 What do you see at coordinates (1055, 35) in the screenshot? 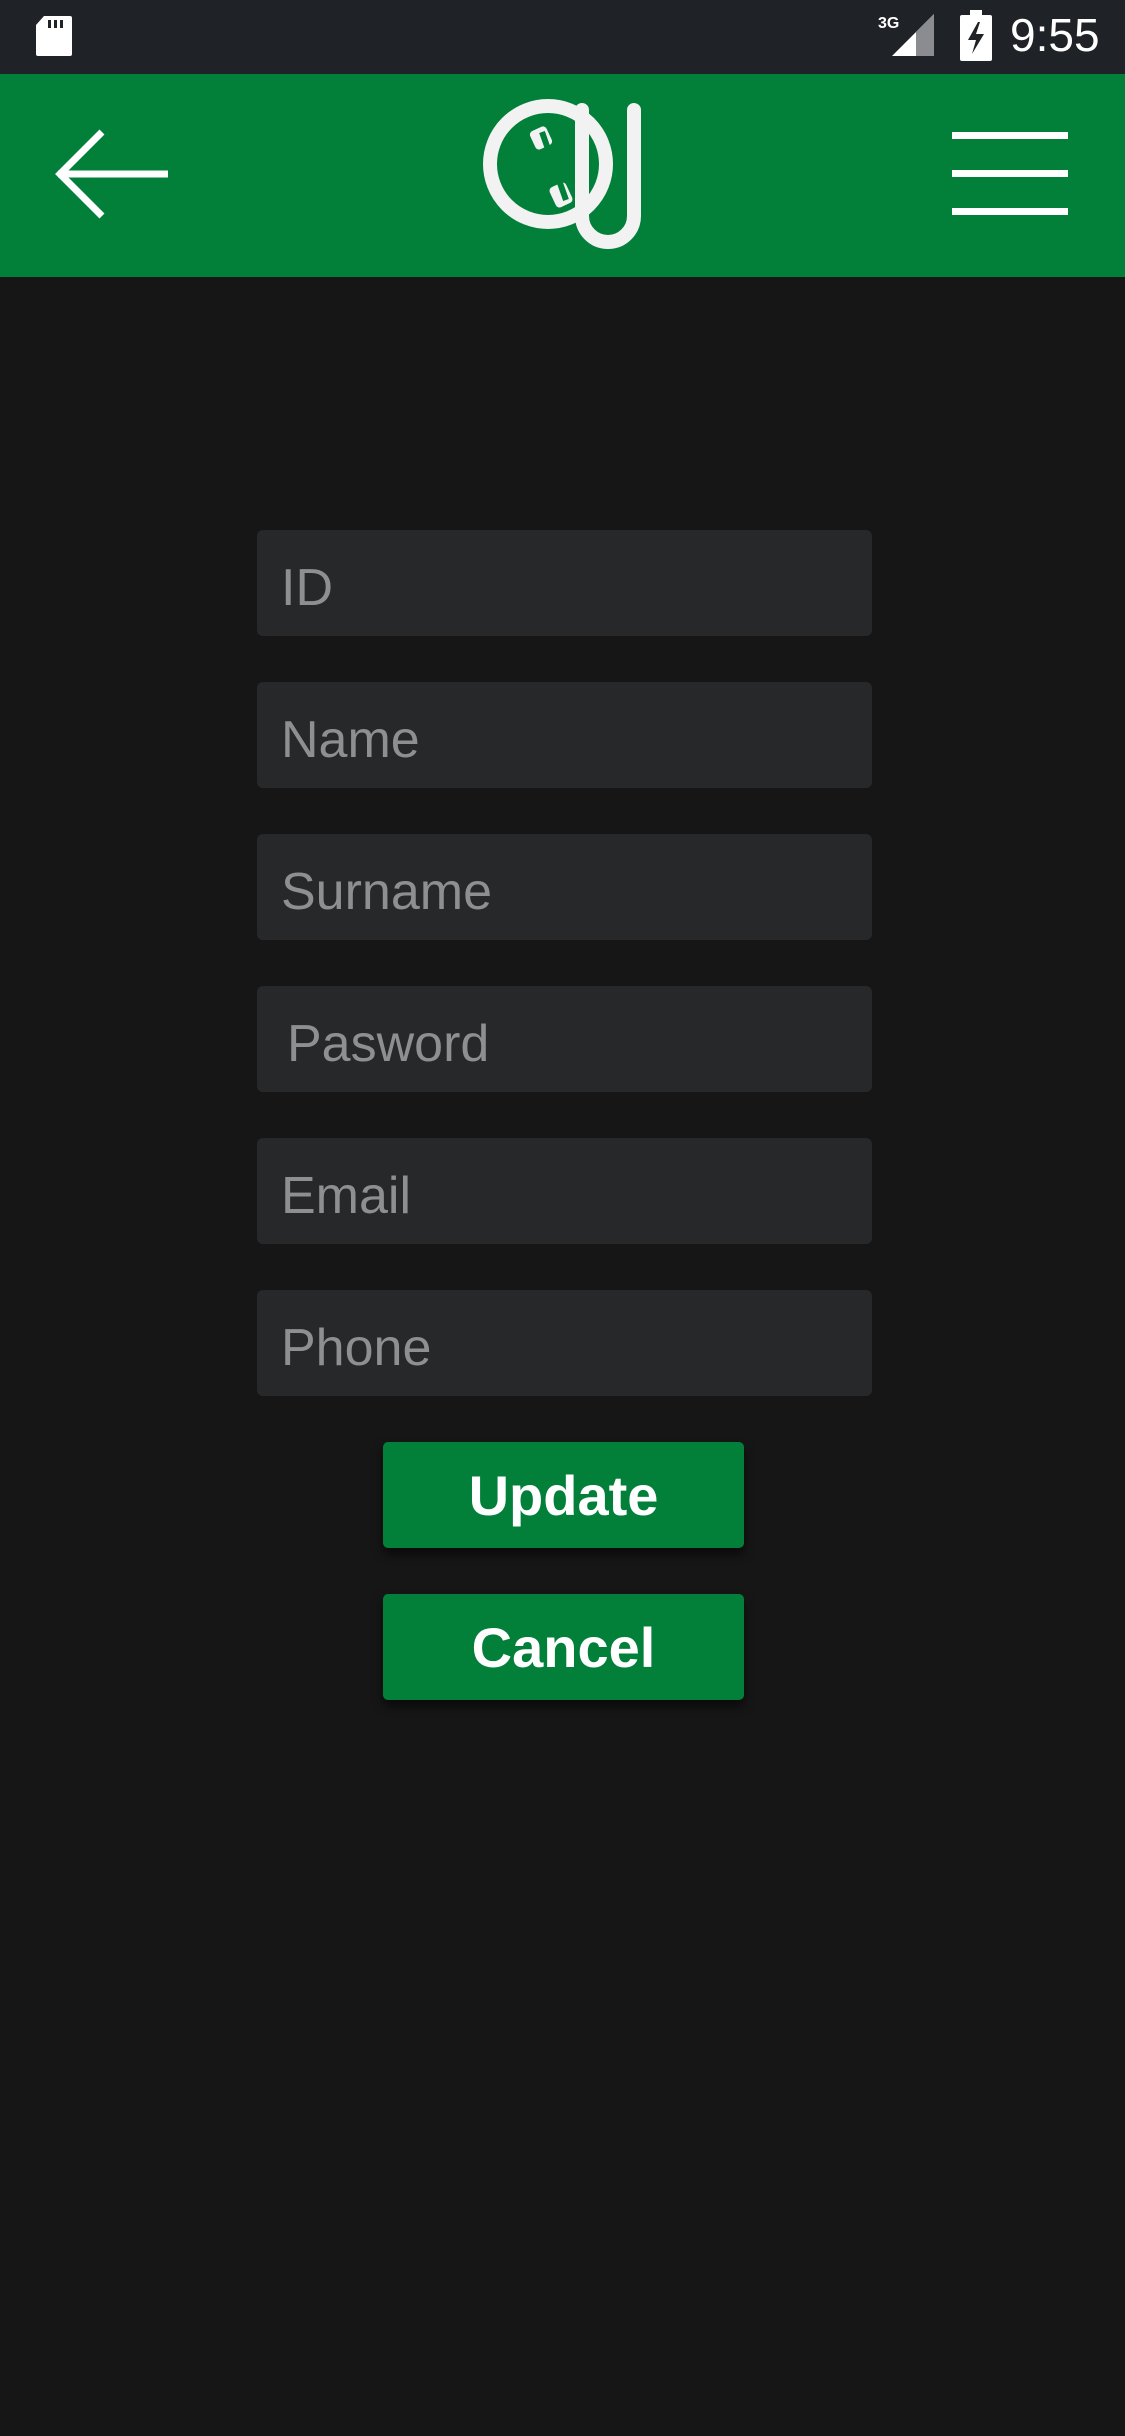
I see `clock: 9:55` at bounding box center [1055, 35].